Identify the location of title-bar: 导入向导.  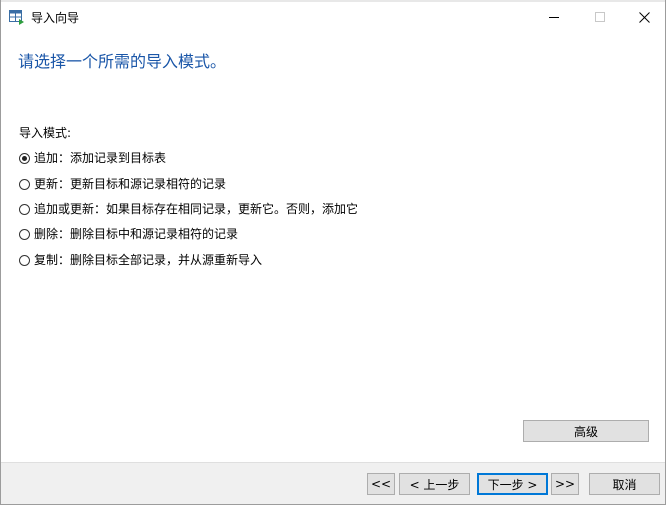
(333, 17).